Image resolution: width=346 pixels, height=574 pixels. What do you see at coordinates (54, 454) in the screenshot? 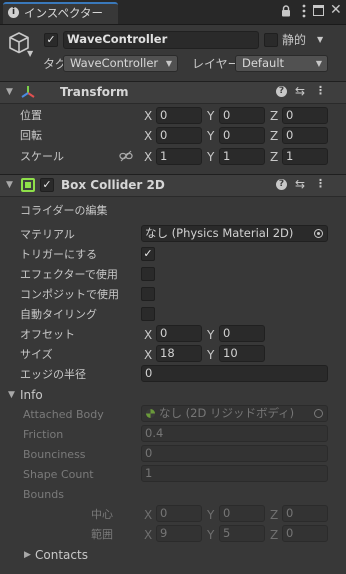
I see `bounciness-label: Bounciness` at bounding box center [54, 454].